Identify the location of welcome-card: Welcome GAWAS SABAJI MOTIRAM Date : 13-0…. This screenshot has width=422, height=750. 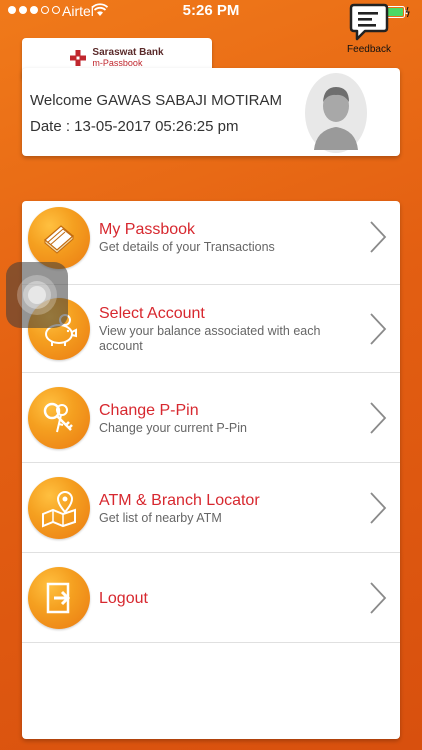
(211, 112).